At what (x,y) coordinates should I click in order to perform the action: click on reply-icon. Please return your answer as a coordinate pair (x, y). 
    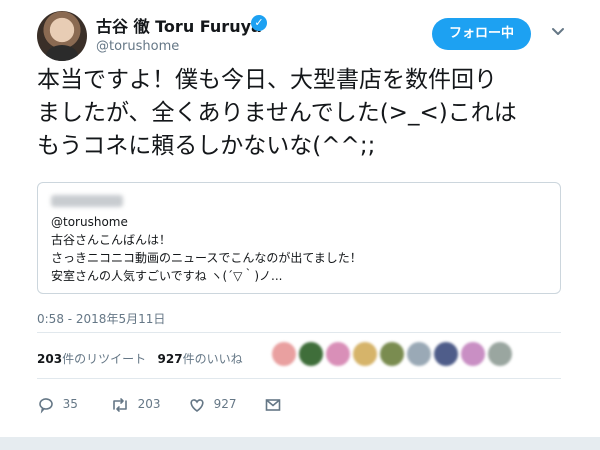
    Looking at the image, I should click on (46, 405).